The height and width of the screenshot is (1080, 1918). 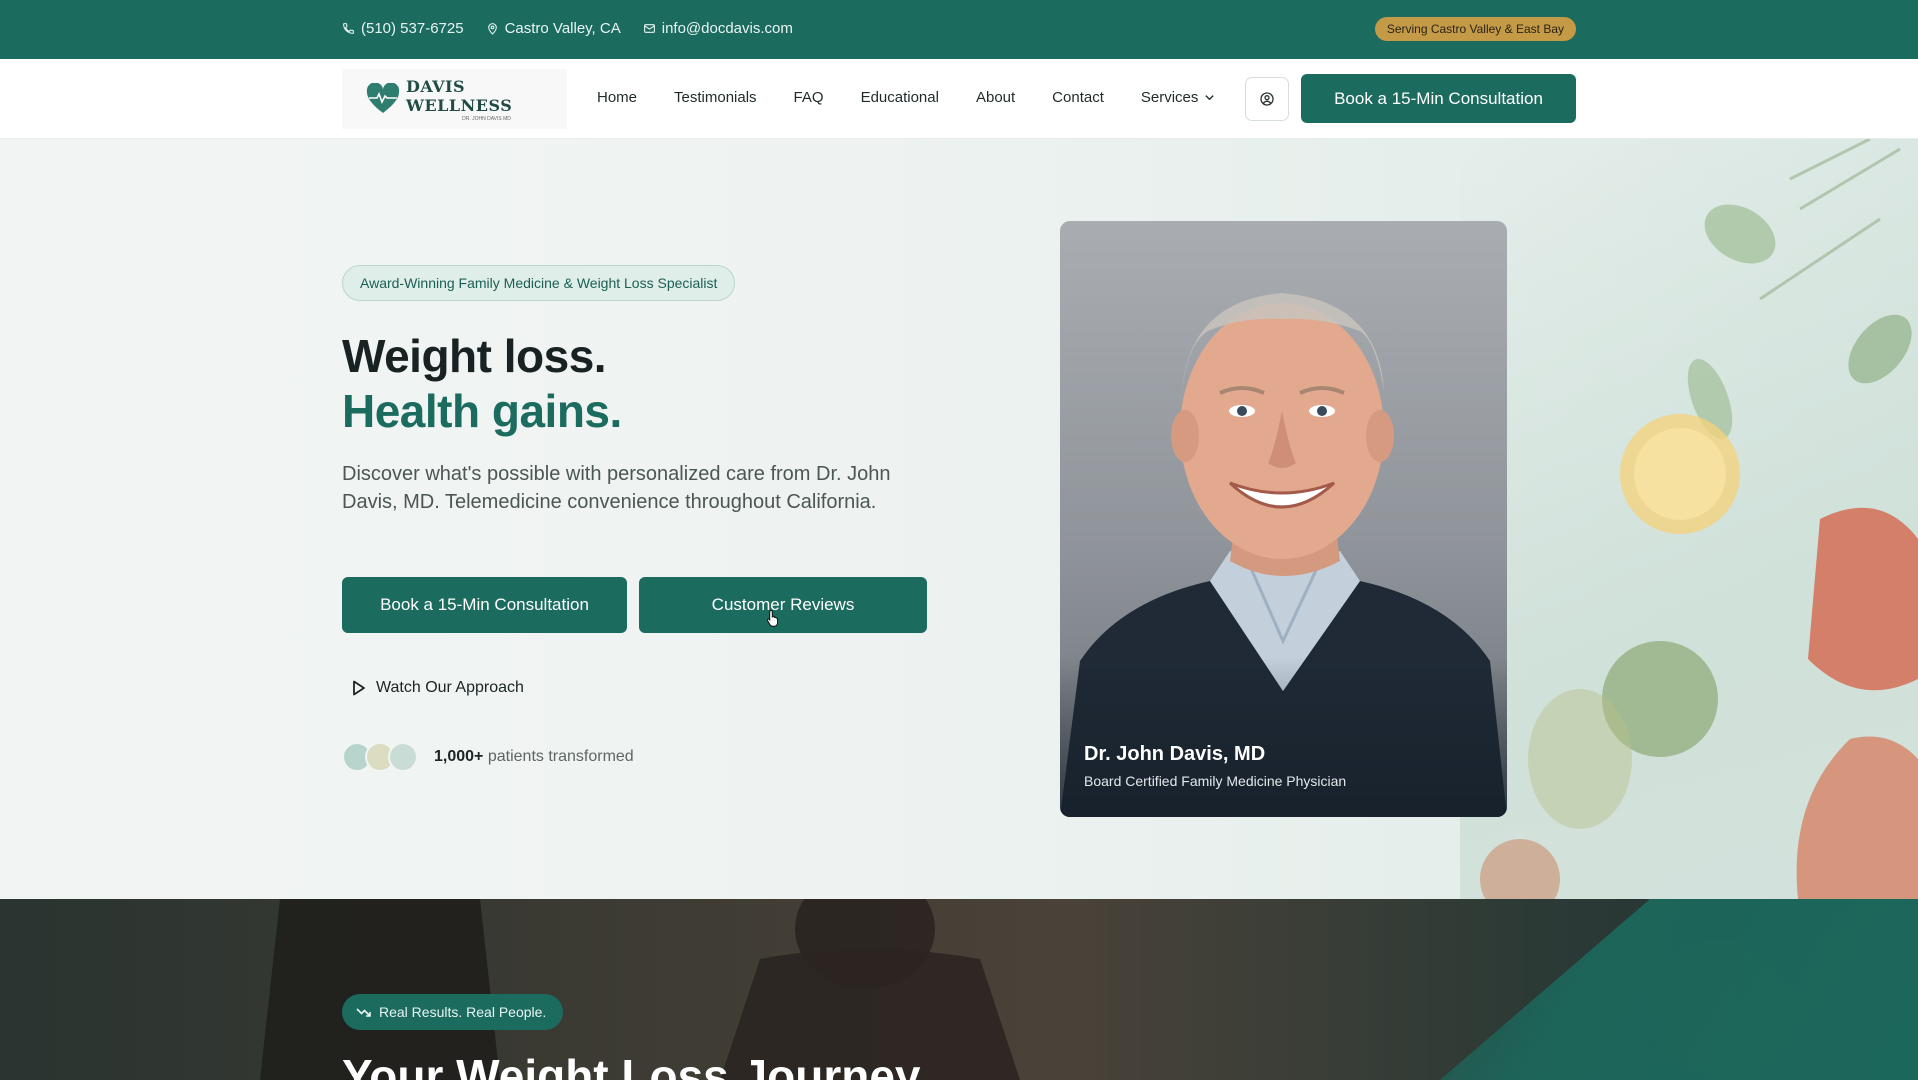 What do you see at coordinates (383, 99) in the screenshot?
I see `heart-logo-icon` at bounding box center [383, 99].